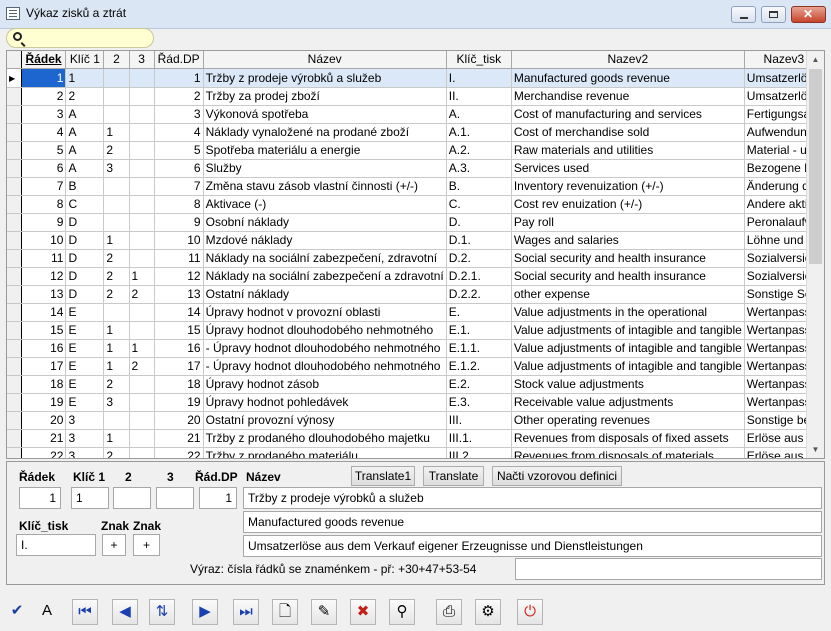 This screenshot has width=831, height=631. I want to click on table-cell: Social security and health insurance, so click(628, 258).